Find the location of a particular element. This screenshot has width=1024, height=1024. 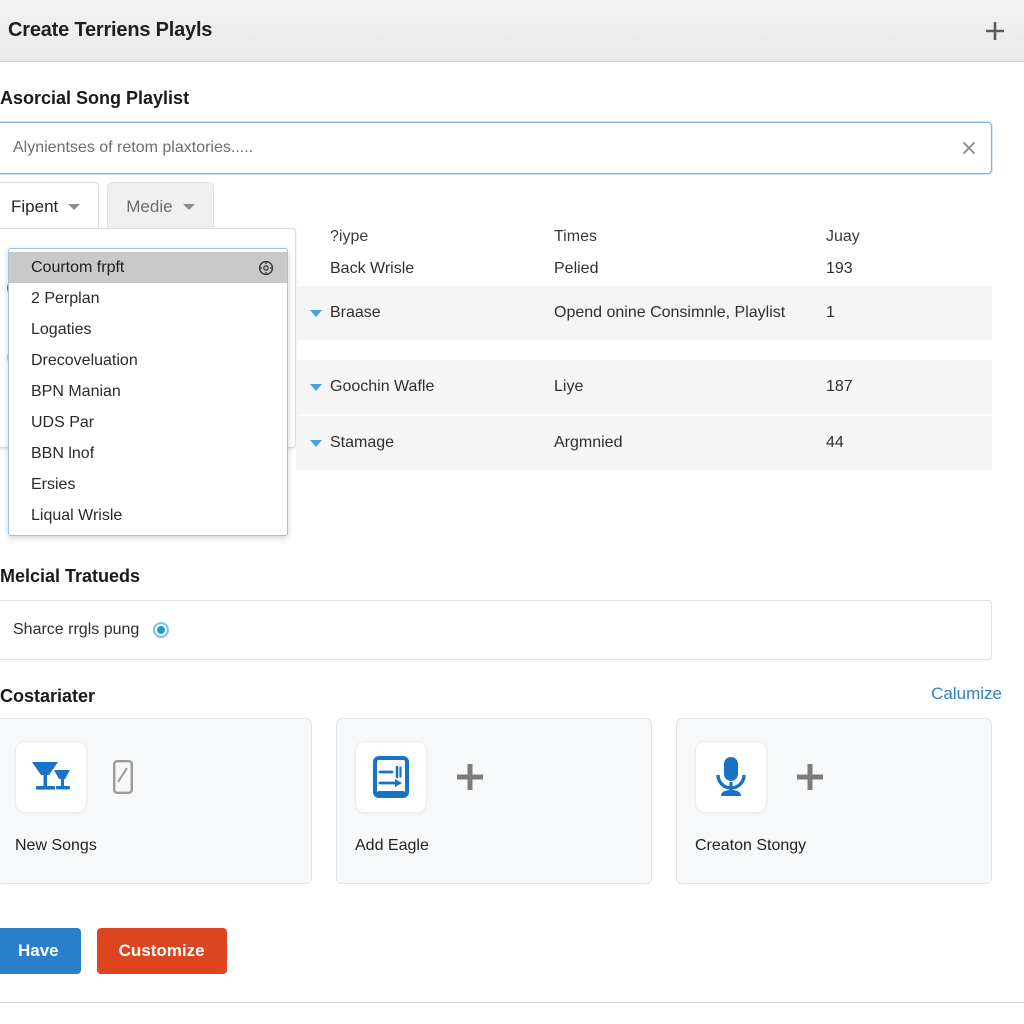

transfer-card-icon is located at coordinates (391, 777).